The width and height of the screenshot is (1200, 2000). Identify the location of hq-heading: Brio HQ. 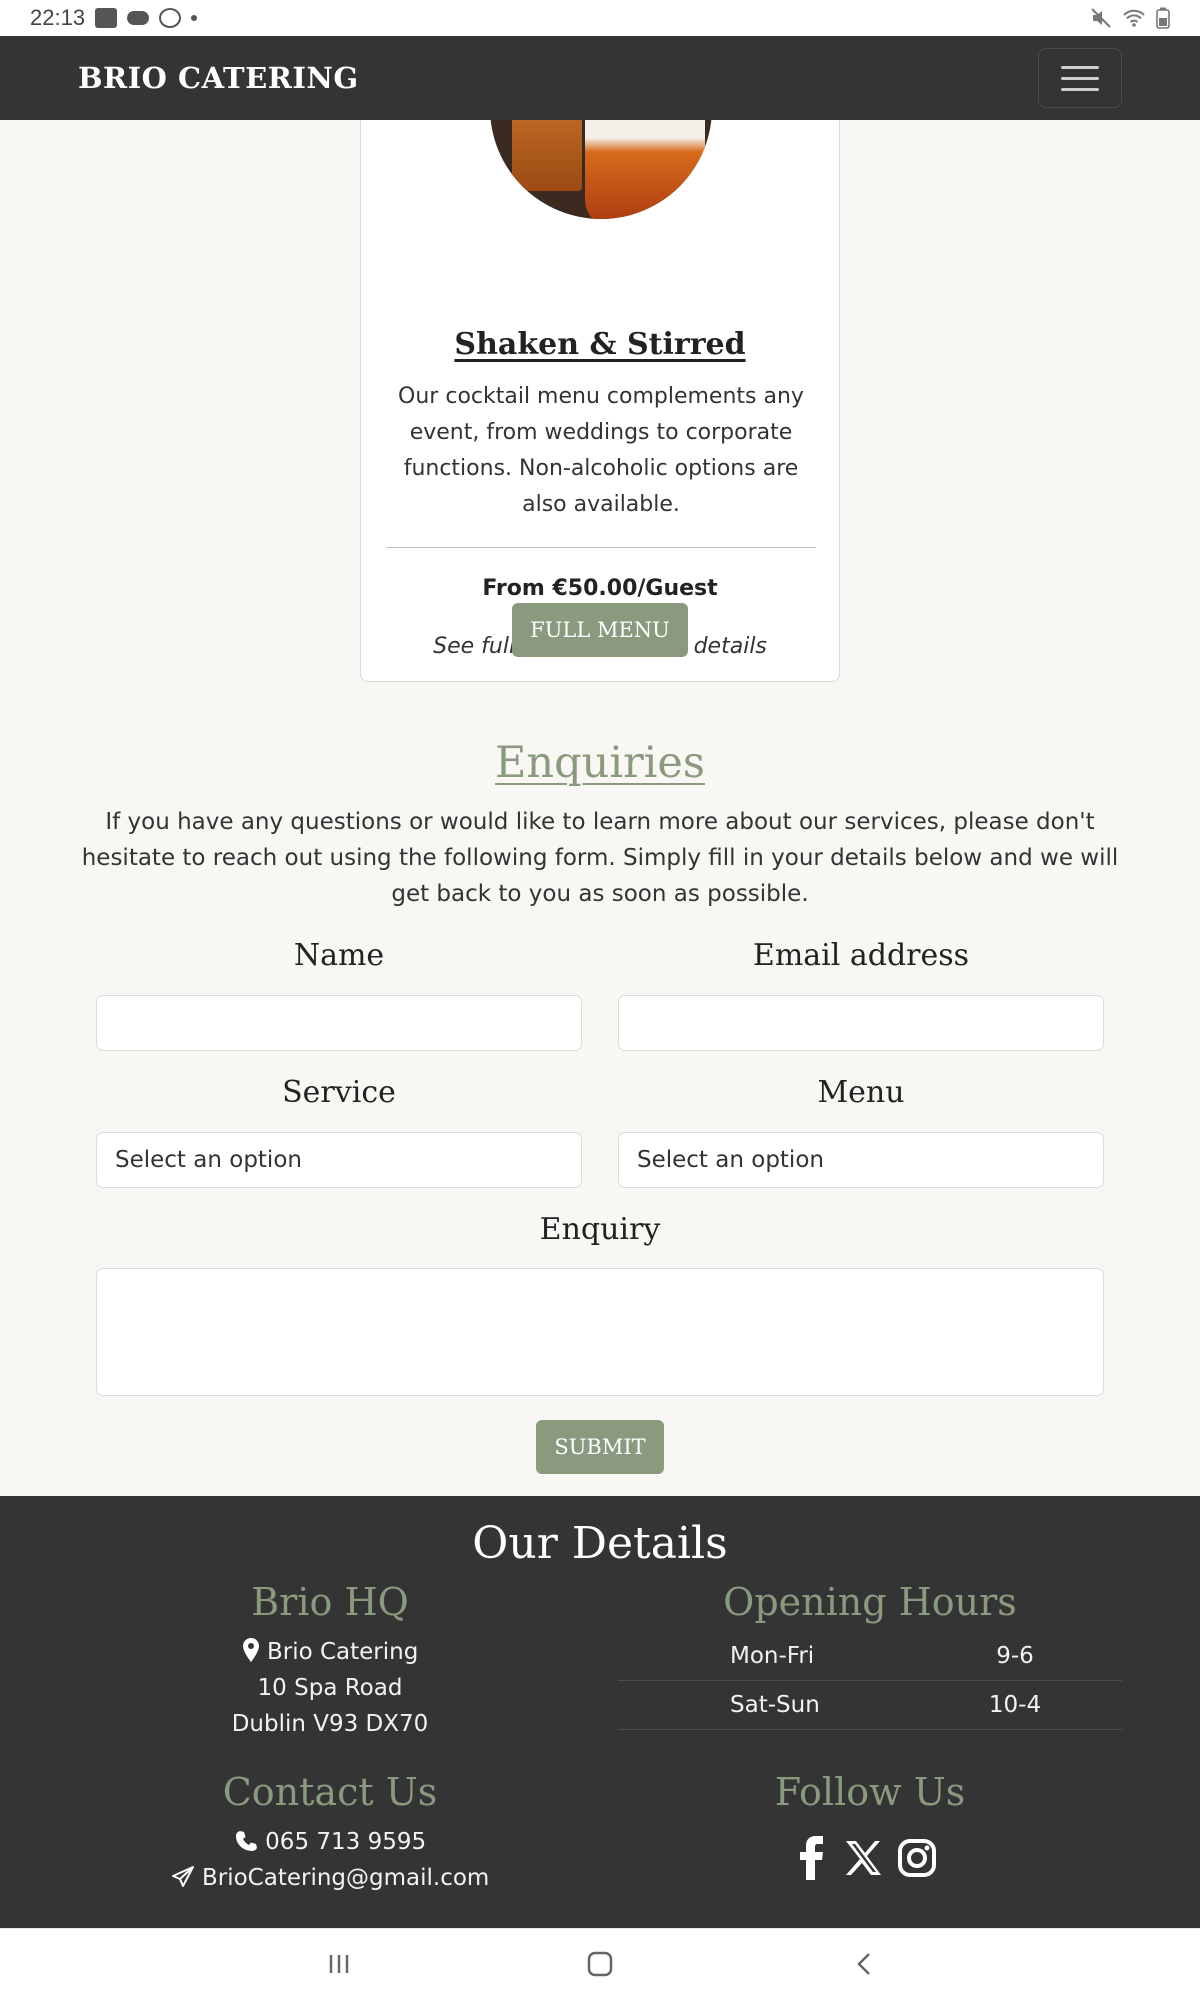
(330, 1602).